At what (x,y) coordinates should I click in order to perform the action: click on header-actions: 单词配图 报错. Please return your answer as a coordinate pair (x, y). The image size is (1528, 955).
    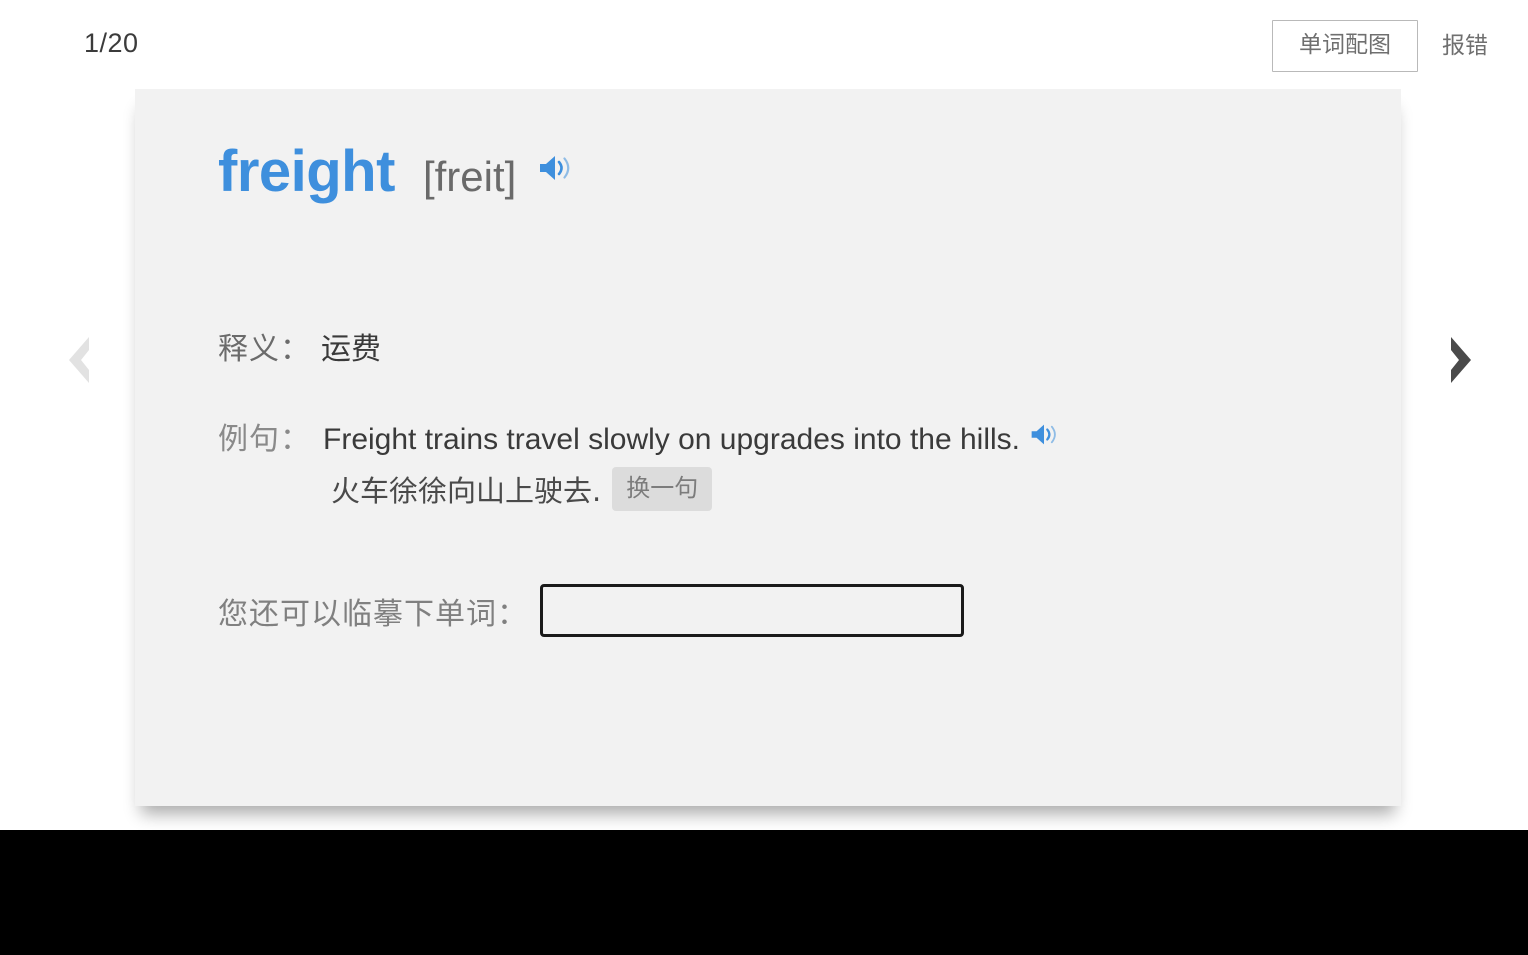
    Looking at the image, I should click on (1381, 46).